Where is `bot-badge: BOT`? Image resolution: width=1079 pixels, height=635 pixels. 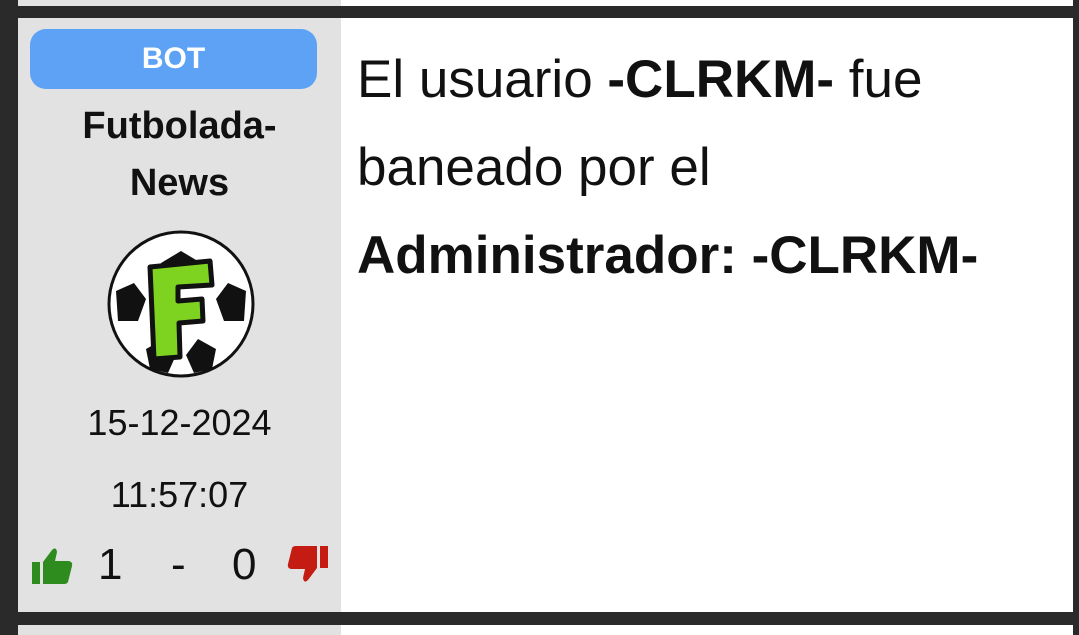
bot-badge: BOT is located at coordinates (173, 59).